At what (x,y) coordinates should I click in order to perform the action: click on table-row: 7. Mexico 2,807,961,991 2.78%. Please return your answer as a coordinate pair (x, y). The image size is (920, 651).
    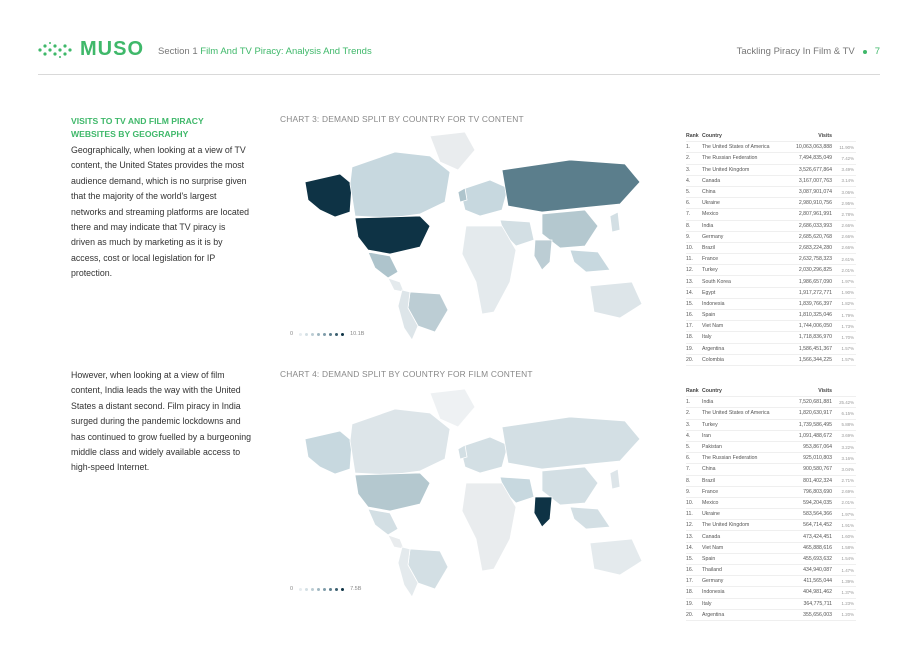
    Looking at the image, I should click on (771, 215).